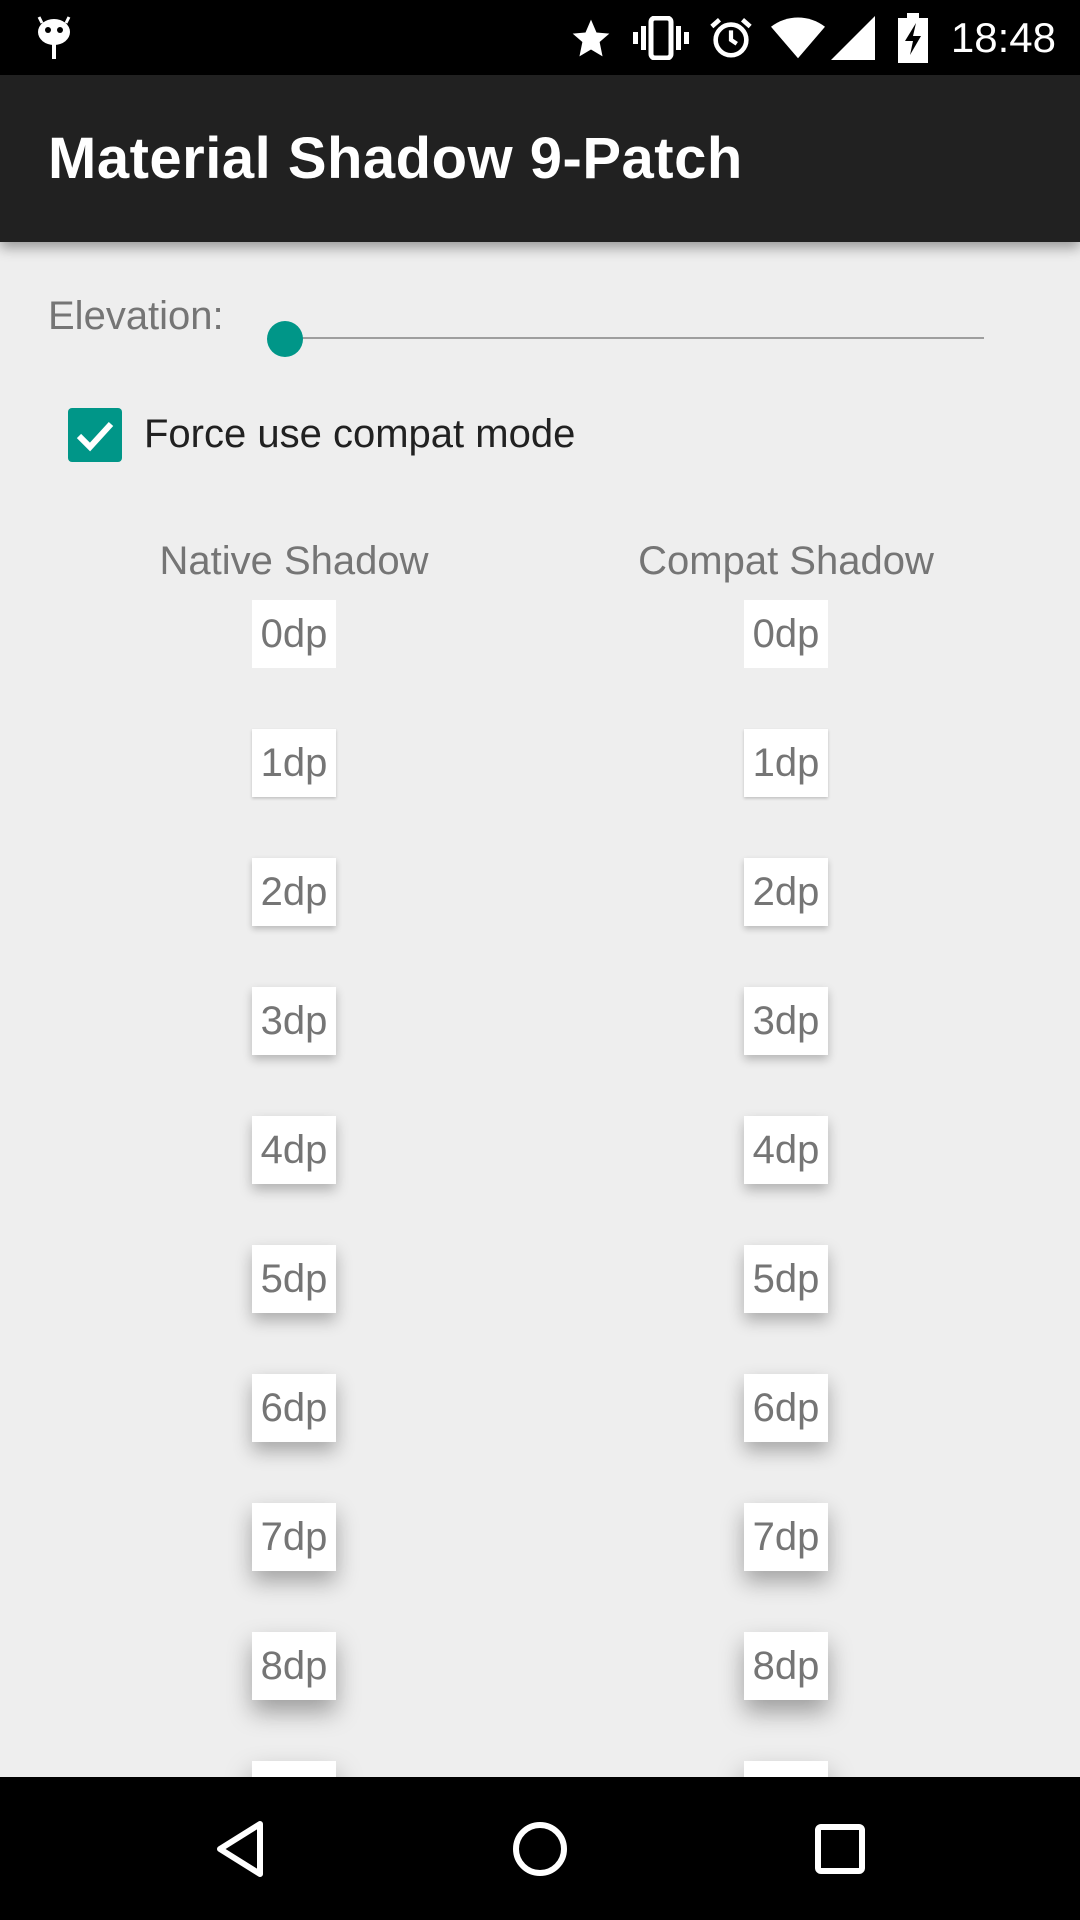 This screenshot has height=1920, width=1080. What do you see at coordinates (294, 892) in the screenshot?
I see `native-shadow-card: 2dp` at bounding box center [294, 892].